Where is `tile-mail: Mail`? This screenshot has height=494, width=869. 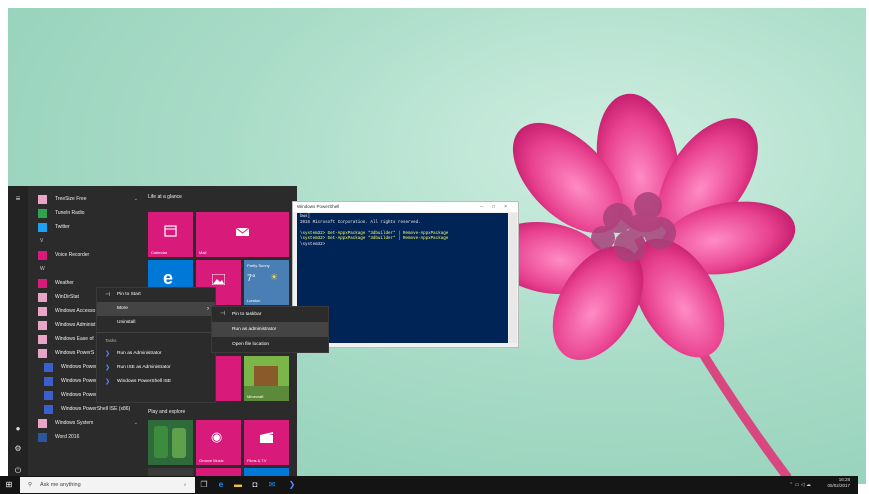 tile-mail: Mail is located at coordinates (242, 234).